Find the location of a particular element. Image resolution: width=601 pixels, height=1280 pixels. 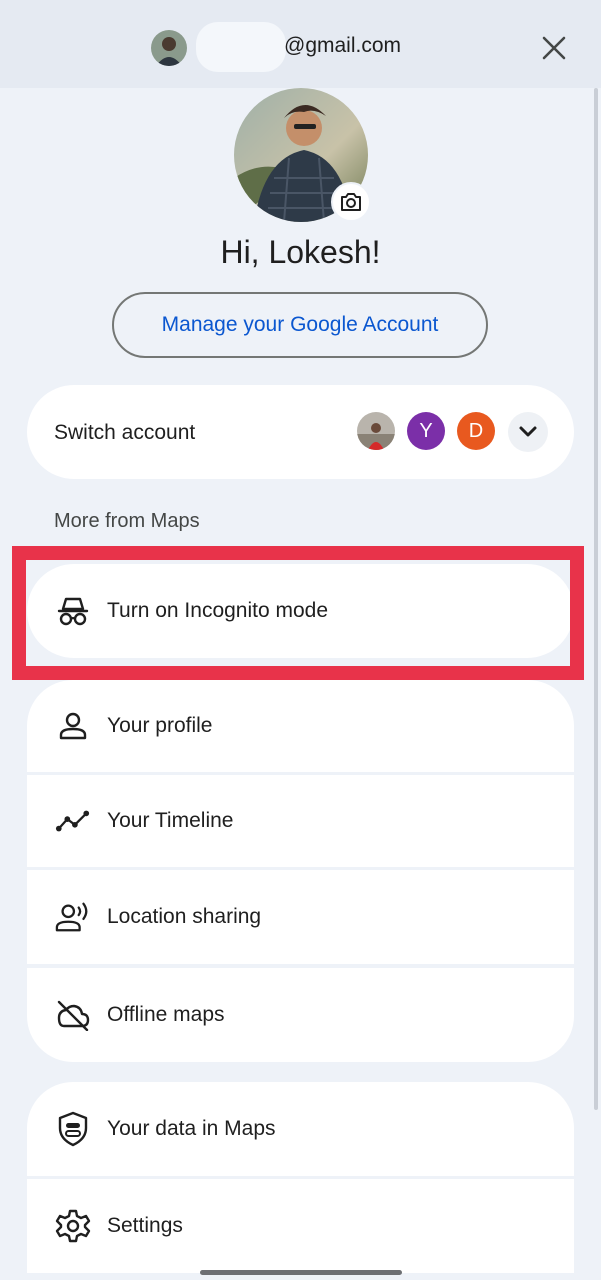

your-timeline-item: Your Timeline is located at coordinates (300, 821).